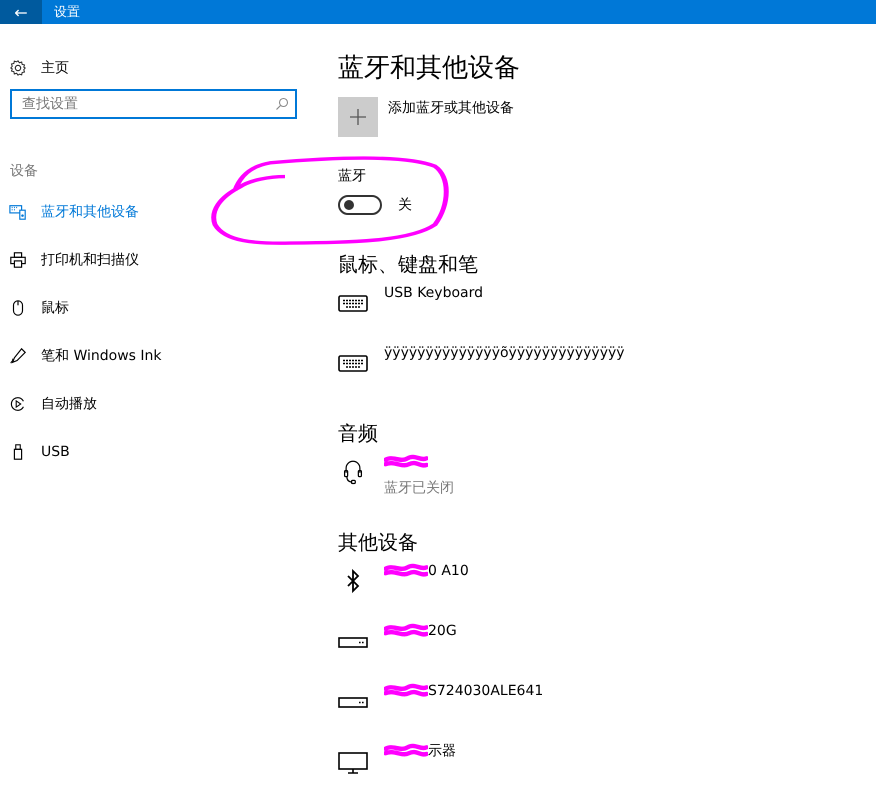  I want to click on sidebar-item: 笔和 Windows Ink, so click(160, 356).